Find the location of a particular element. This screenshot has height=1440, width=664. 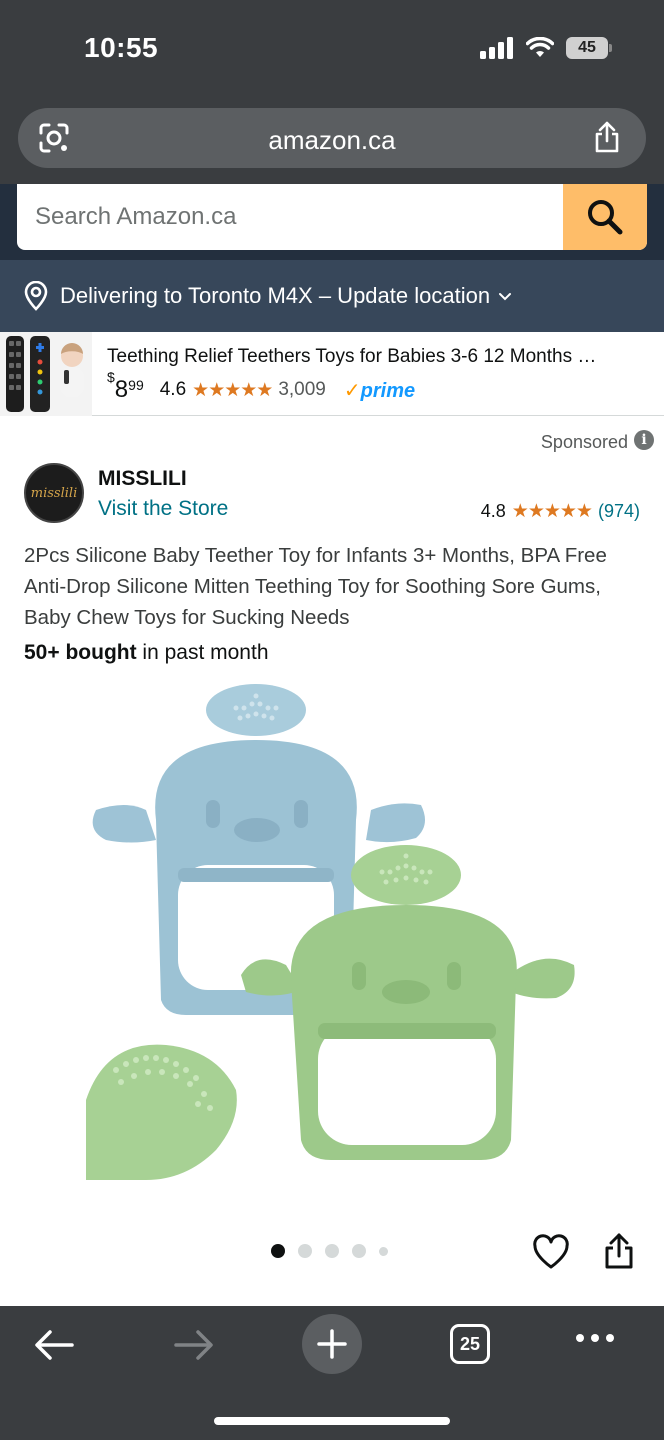

more-menu-button is located at coordinates (595, 1338).